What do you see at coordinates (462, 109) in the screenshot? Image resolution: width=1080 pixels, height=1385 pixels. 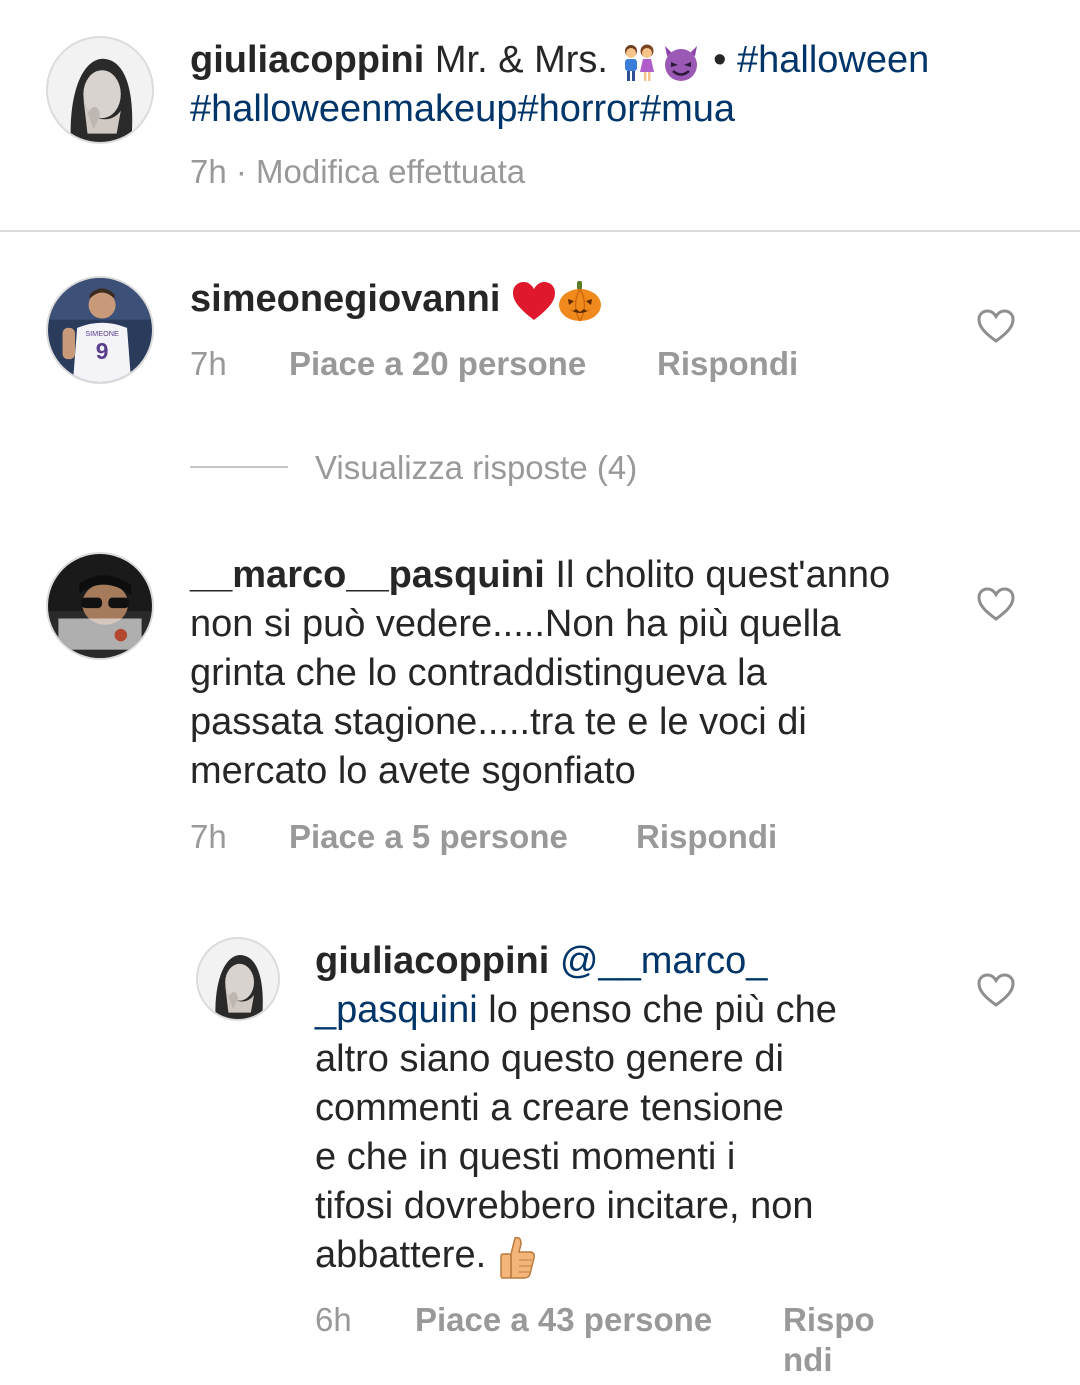 I see `hashtags-line: #halloweenmakeup#horror#mua` at bounding box center [462, 109].